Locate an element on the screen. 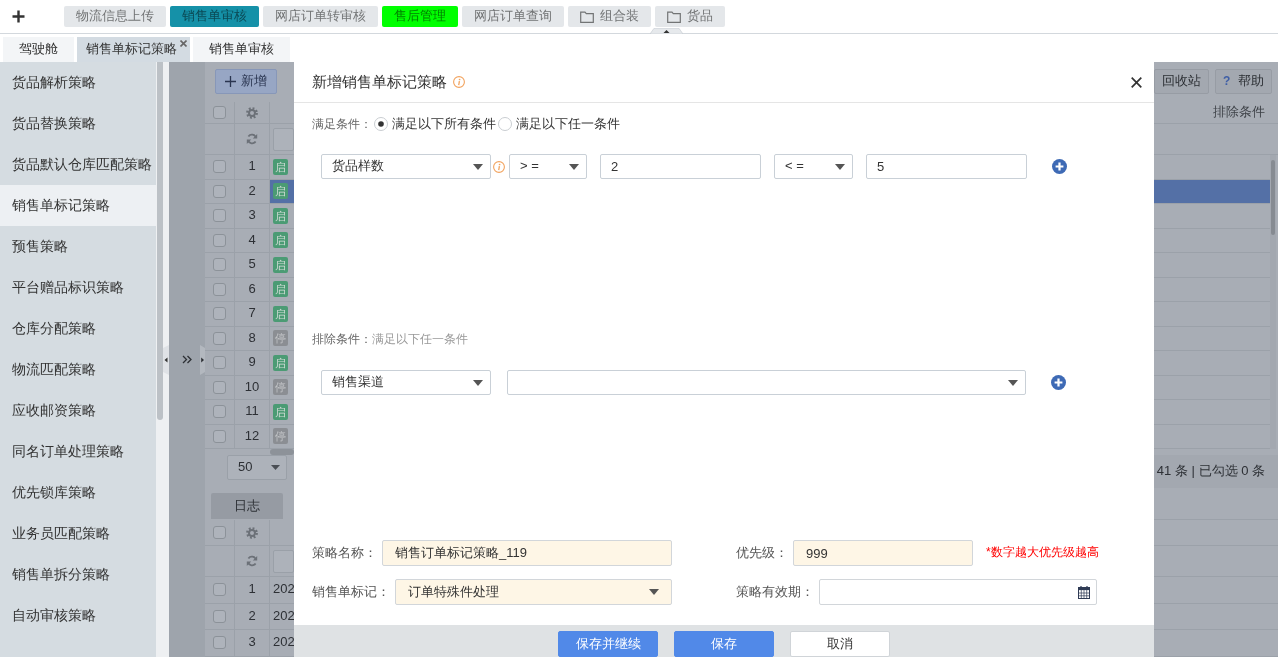 The width and height of the screenshot is (1278, 657). sidebar-item: 同名订单处理策略 is located at coordinates (78, 451).